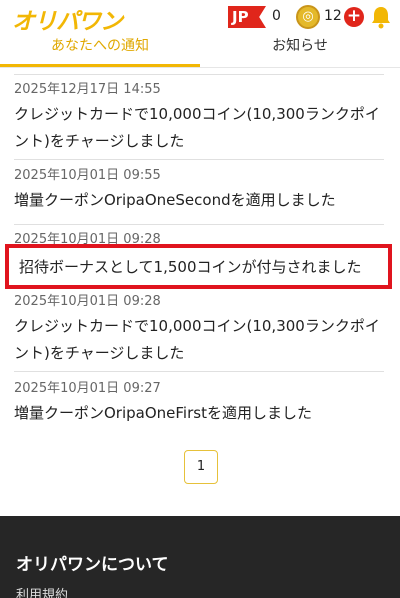 This screenshot has height=598, width=400. Describe the element at coordinates (163, 413) in the screenshot. I see `notification-text: 増量クーポンOripaOneFirstを適用しました` at that location.